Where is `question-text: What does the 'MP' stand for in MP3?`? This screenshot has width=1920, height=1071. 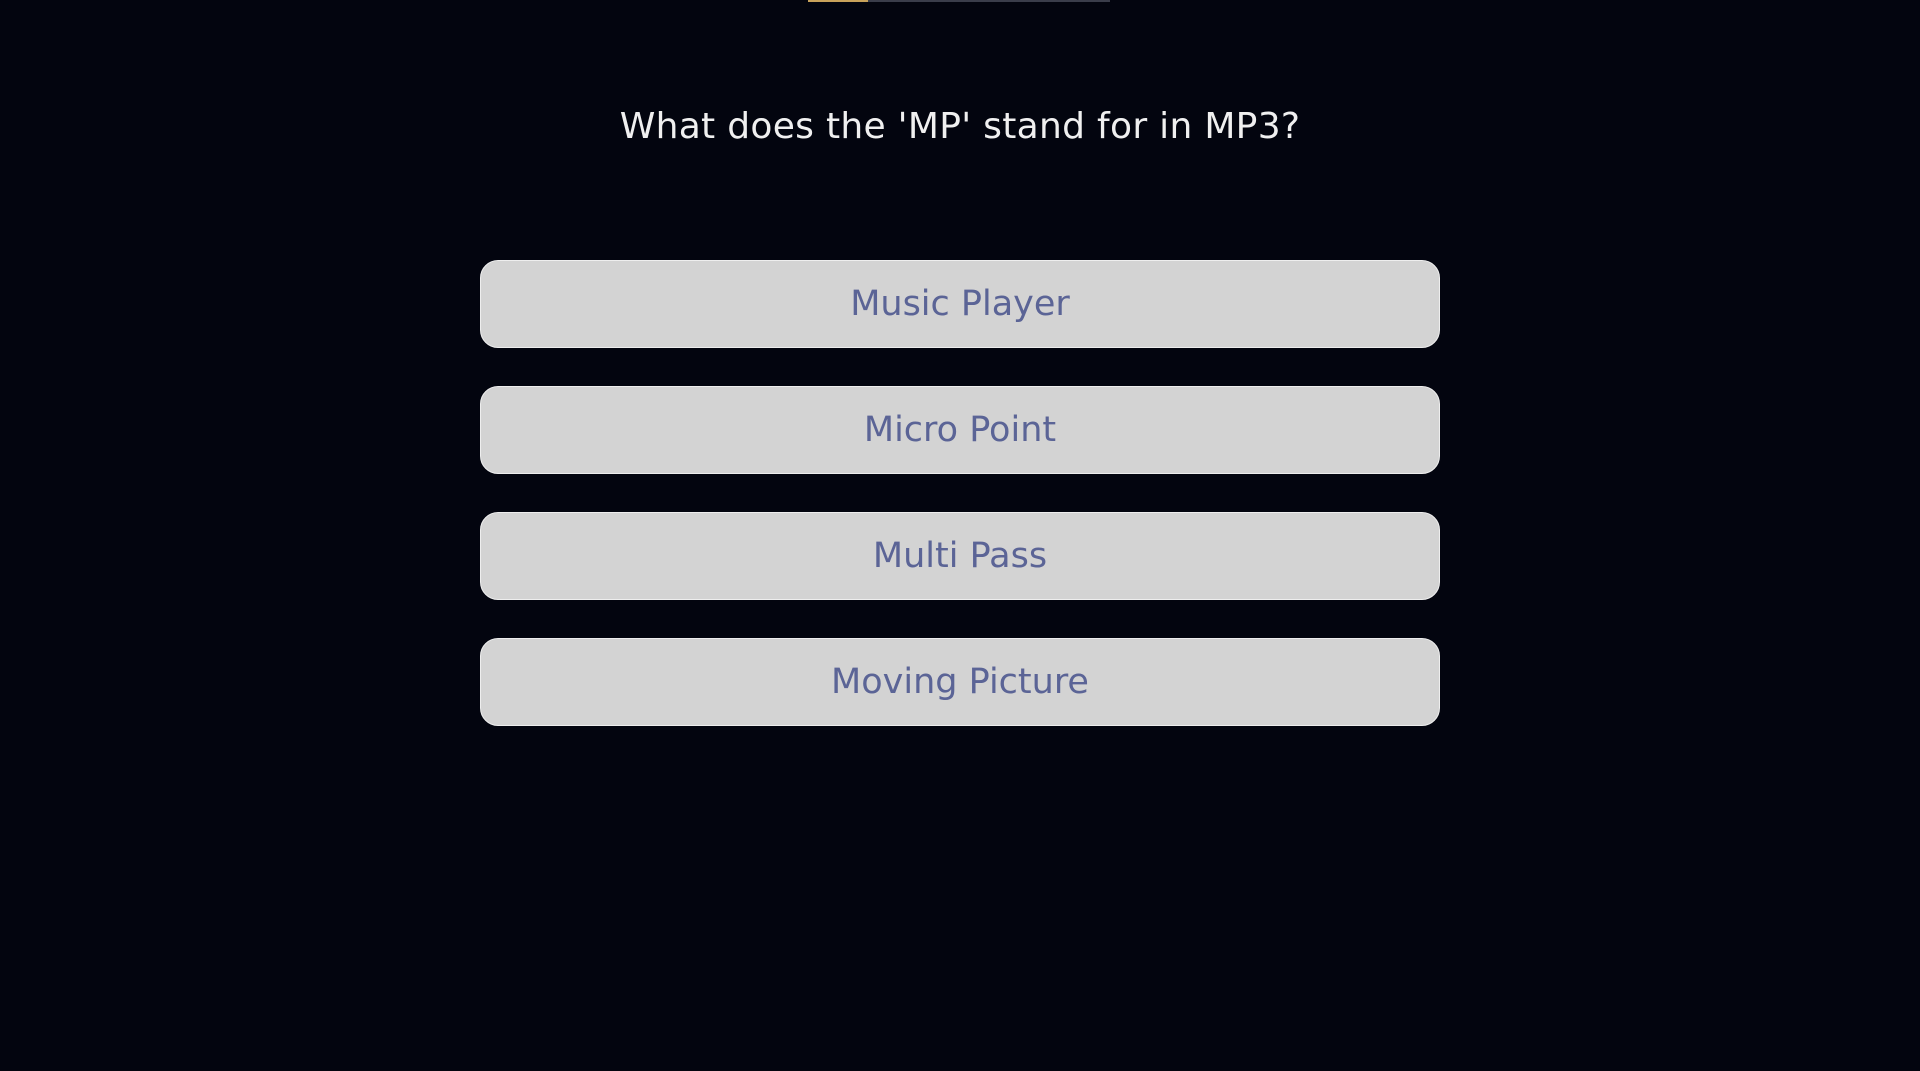 question-text: What does the 'MP' stand for in MP3? is located at coordinates (960, 126).